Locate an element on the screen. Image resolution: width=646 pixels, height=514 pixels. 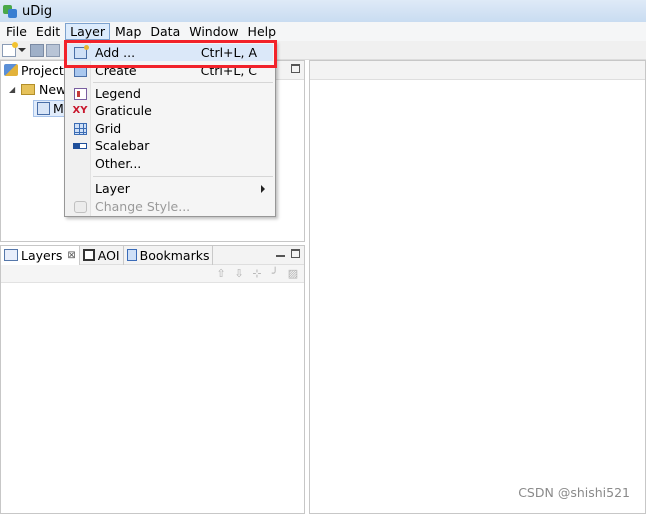
tab-aoi-label: AOI is located at coordinates (108, 255).